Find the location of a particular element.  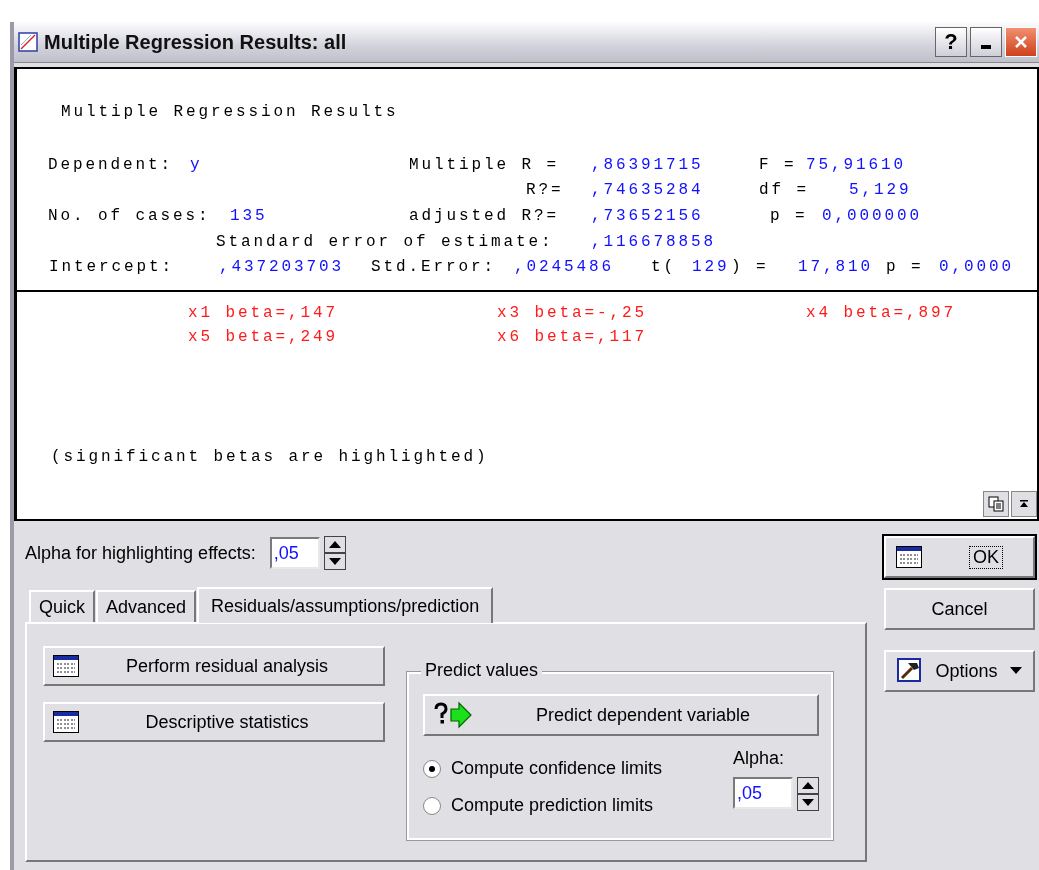

menu-button: Options is located at coordinates (959, 671).